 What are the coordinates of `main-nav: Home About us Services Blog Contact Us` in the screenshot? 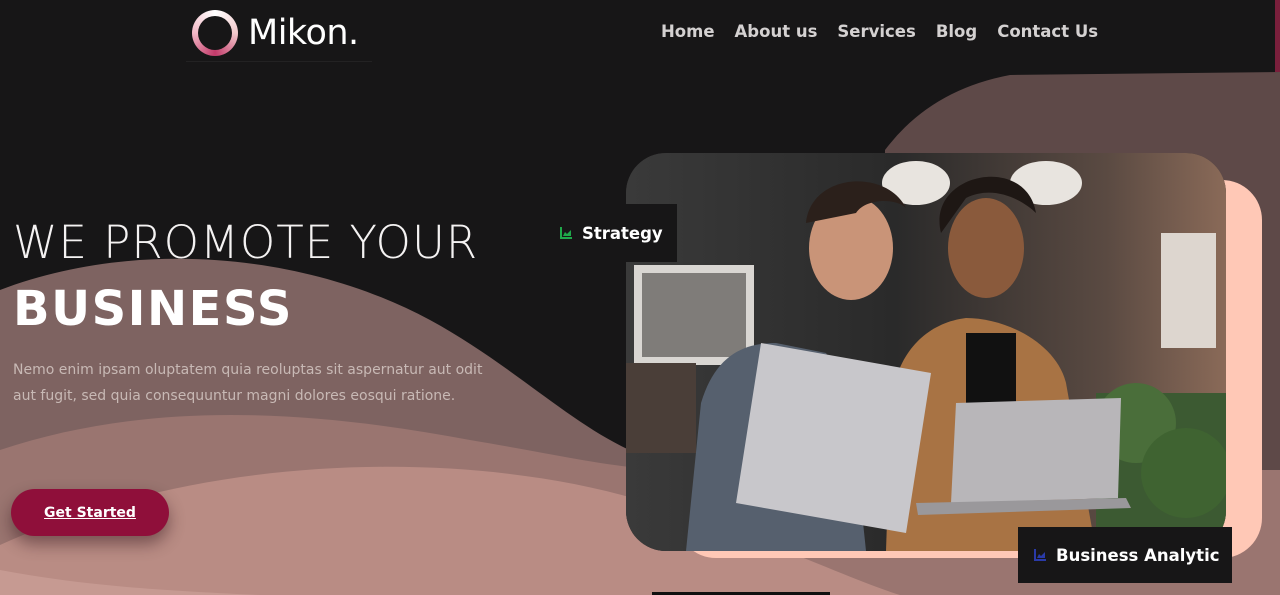 It's located at (879, 31).